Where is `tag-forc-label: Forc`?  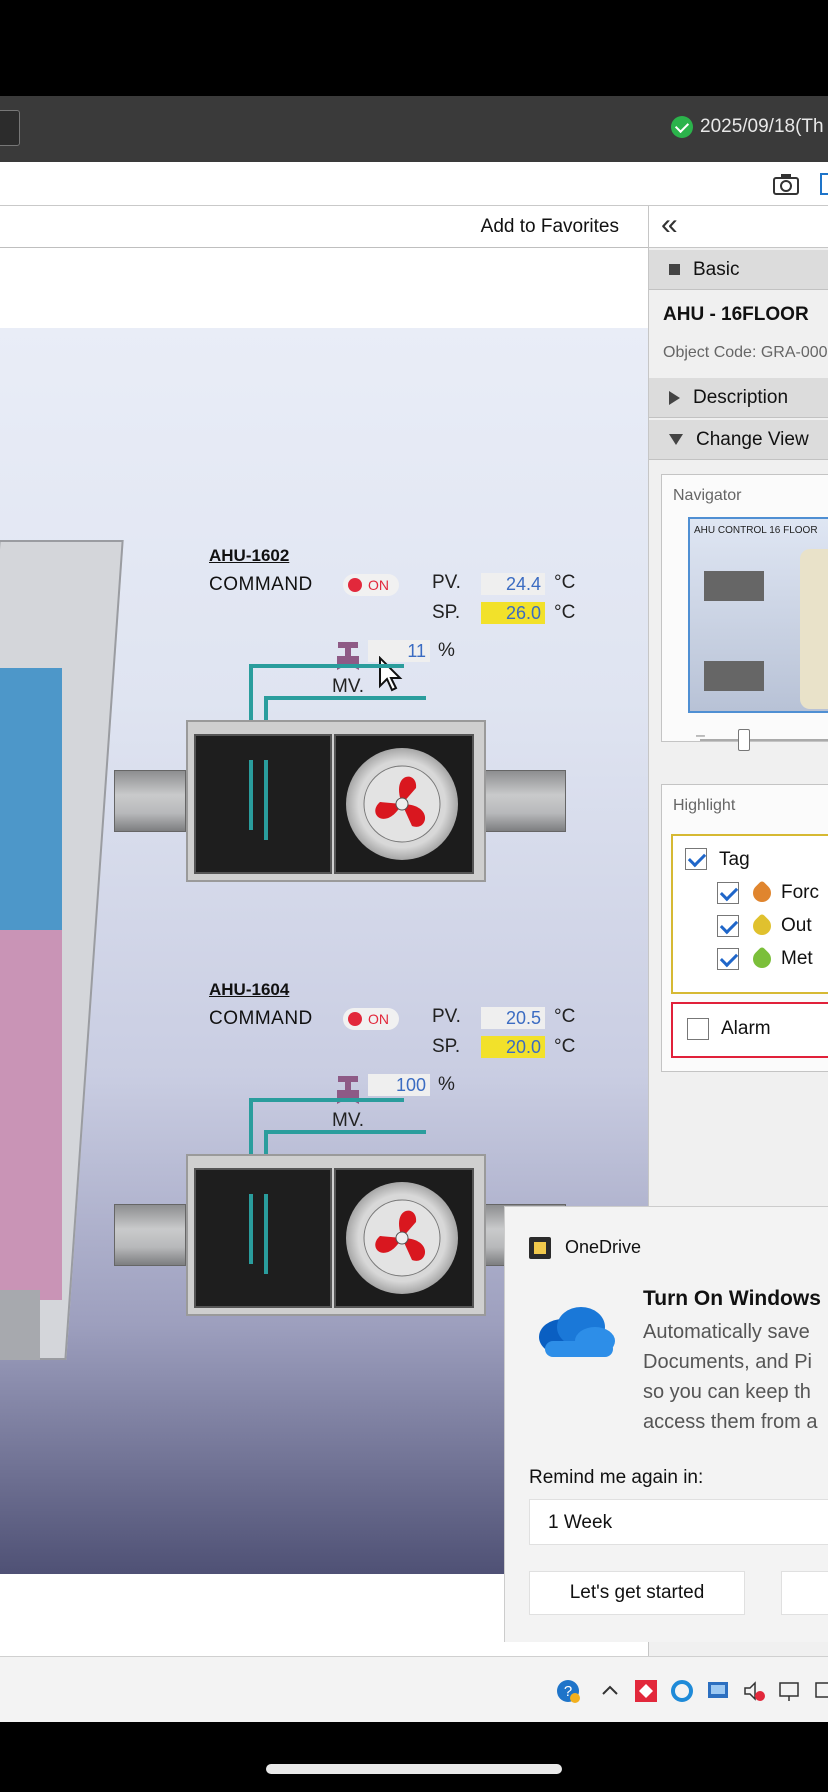 tag-forc-label: Forc is located at coordinates (800, 892).